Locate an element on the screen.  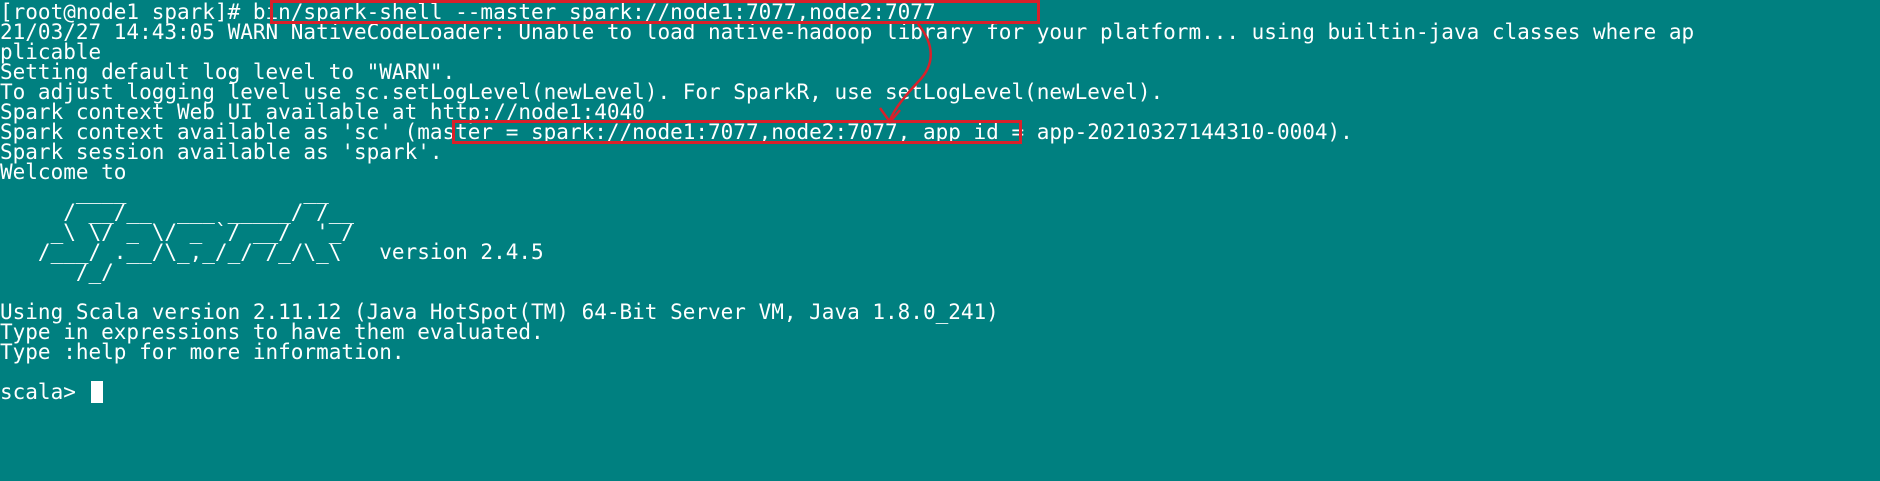
spark-logo-row-5: /_/ is located at coordinates (57, 272).